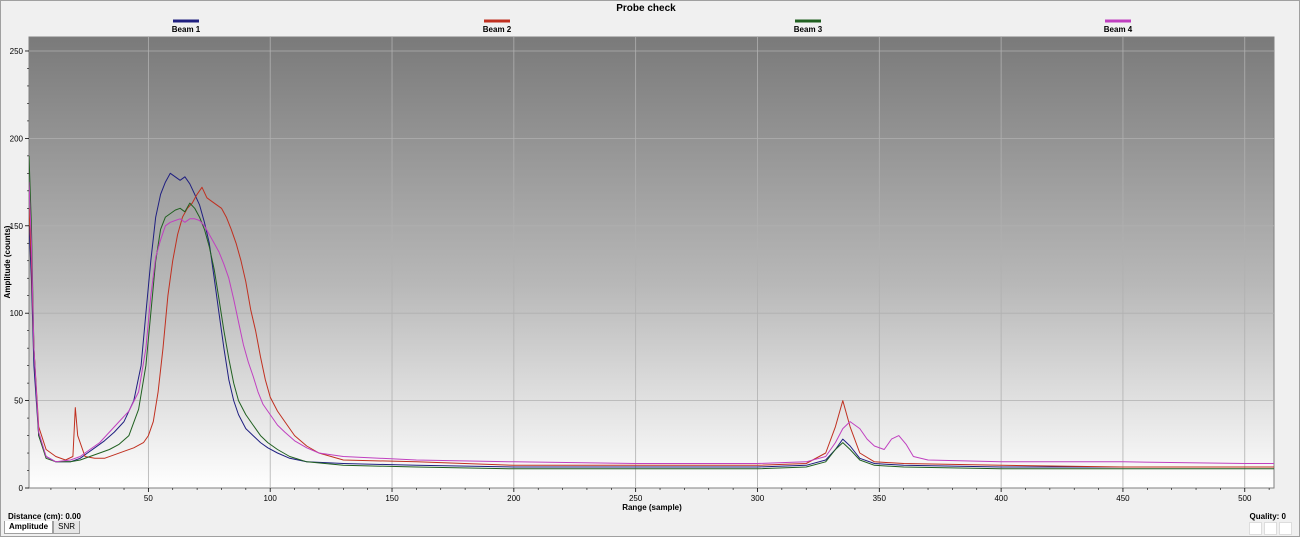 The width and height of the screenshot is (1300, 537). Describe the element at coordinates (1245, 498) in the screenshot. I see `x-tick-label: 500` at that location.